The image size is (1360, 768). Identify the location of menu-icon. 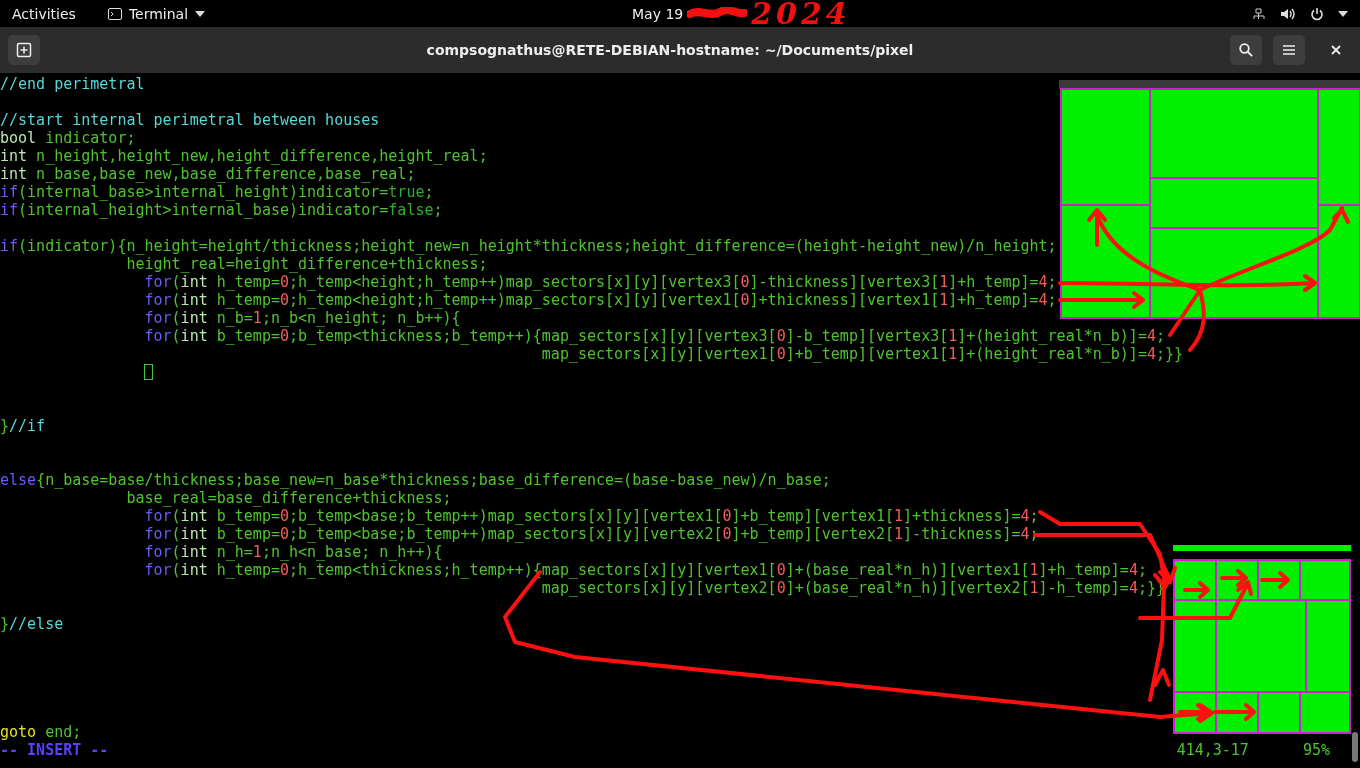
(1289, 50).